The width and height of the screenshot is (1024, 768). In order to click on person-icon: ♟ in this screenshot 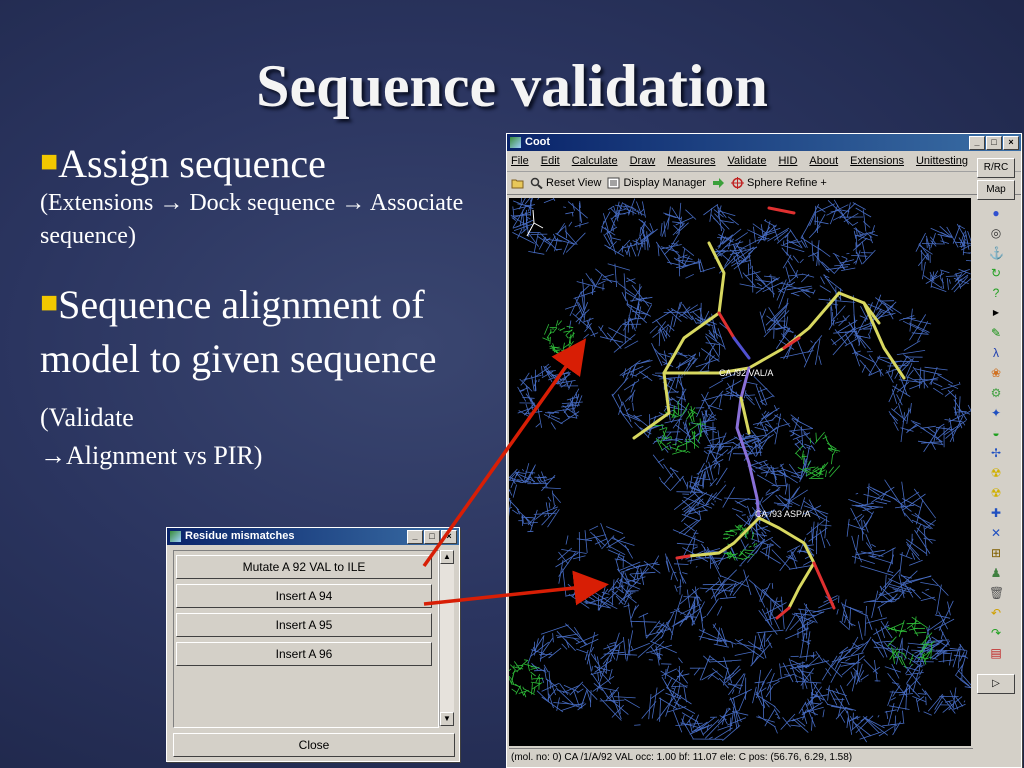, I will do `click(996, 573)`.